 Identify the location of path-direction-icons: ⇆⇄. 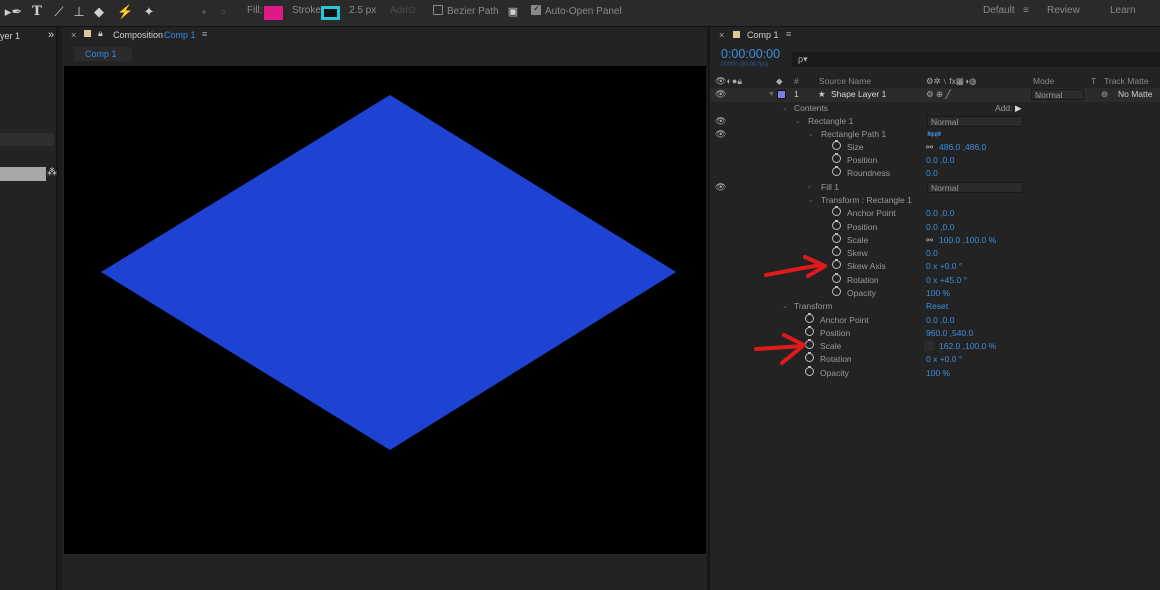
(934, 134).